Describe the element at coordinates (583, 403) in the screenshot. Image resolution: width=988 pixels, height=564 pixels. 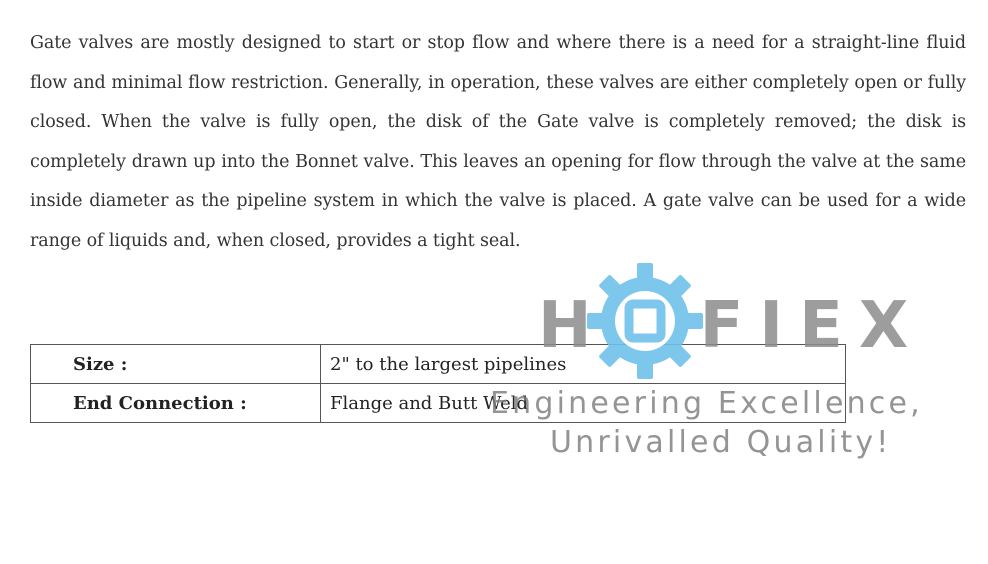
I see `spec-value-end-connection: Flange and Butt Weld` at that location.